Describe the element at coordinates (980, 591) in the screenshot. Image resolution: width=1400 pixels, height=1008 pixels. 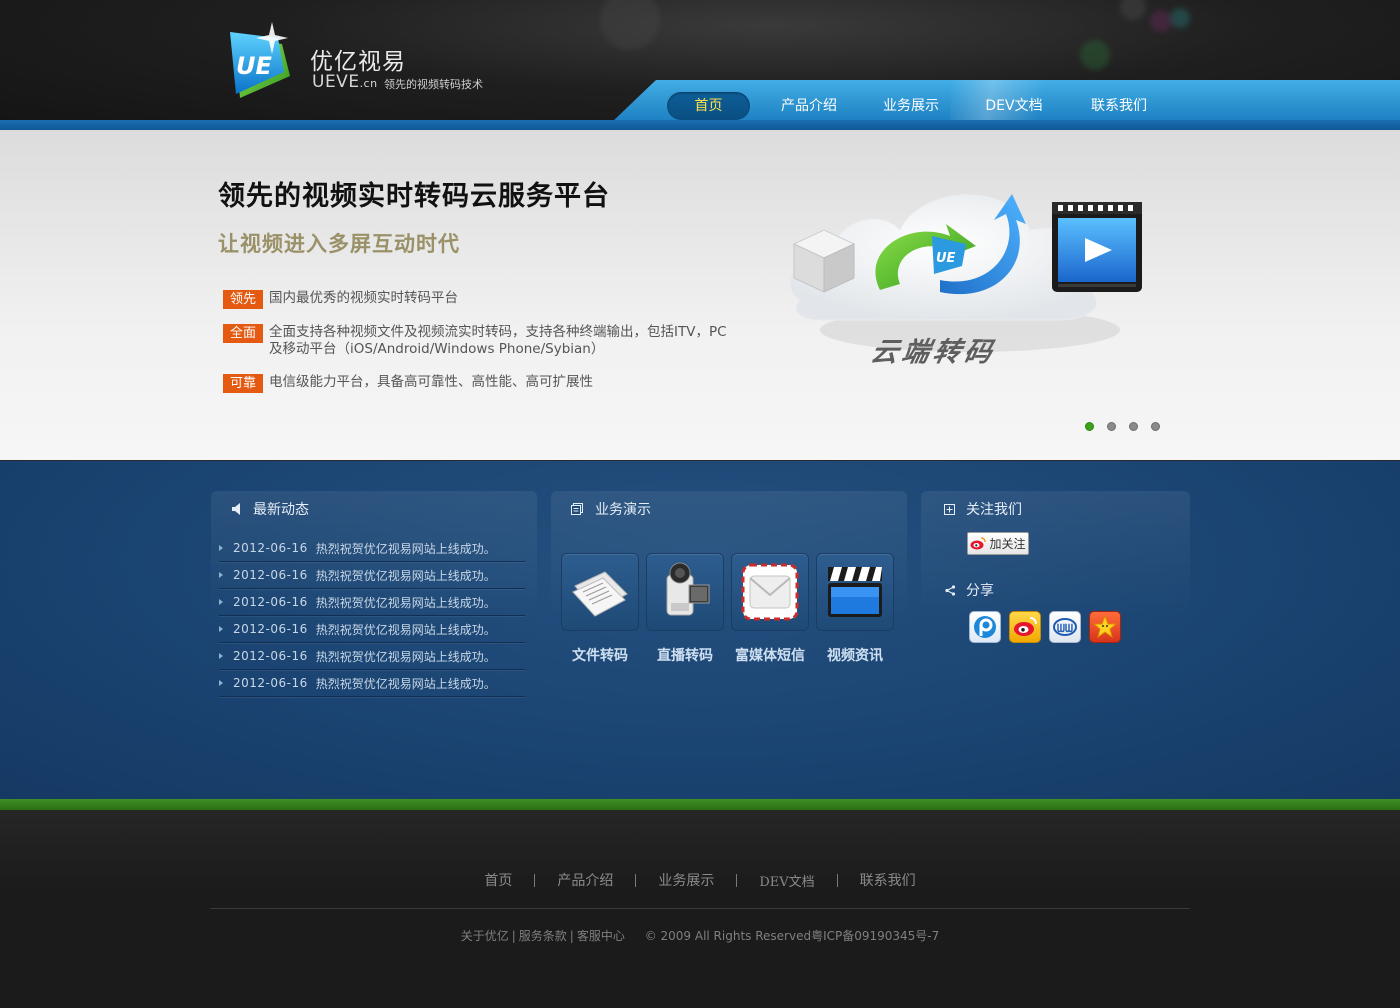
I see `share-title: 分享` at that location.